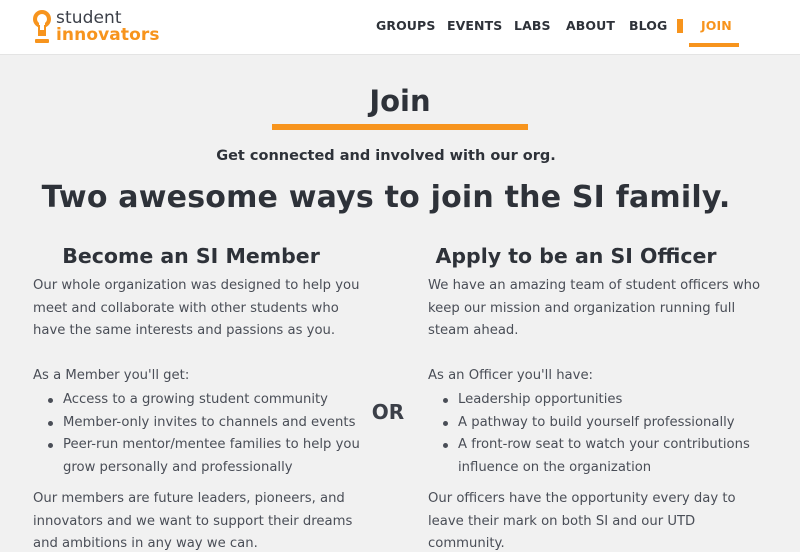 Image resolution: width=800 pixels, height=552 pixels. I want to click on list-item: Leadership opportunities, so click(598, 400).